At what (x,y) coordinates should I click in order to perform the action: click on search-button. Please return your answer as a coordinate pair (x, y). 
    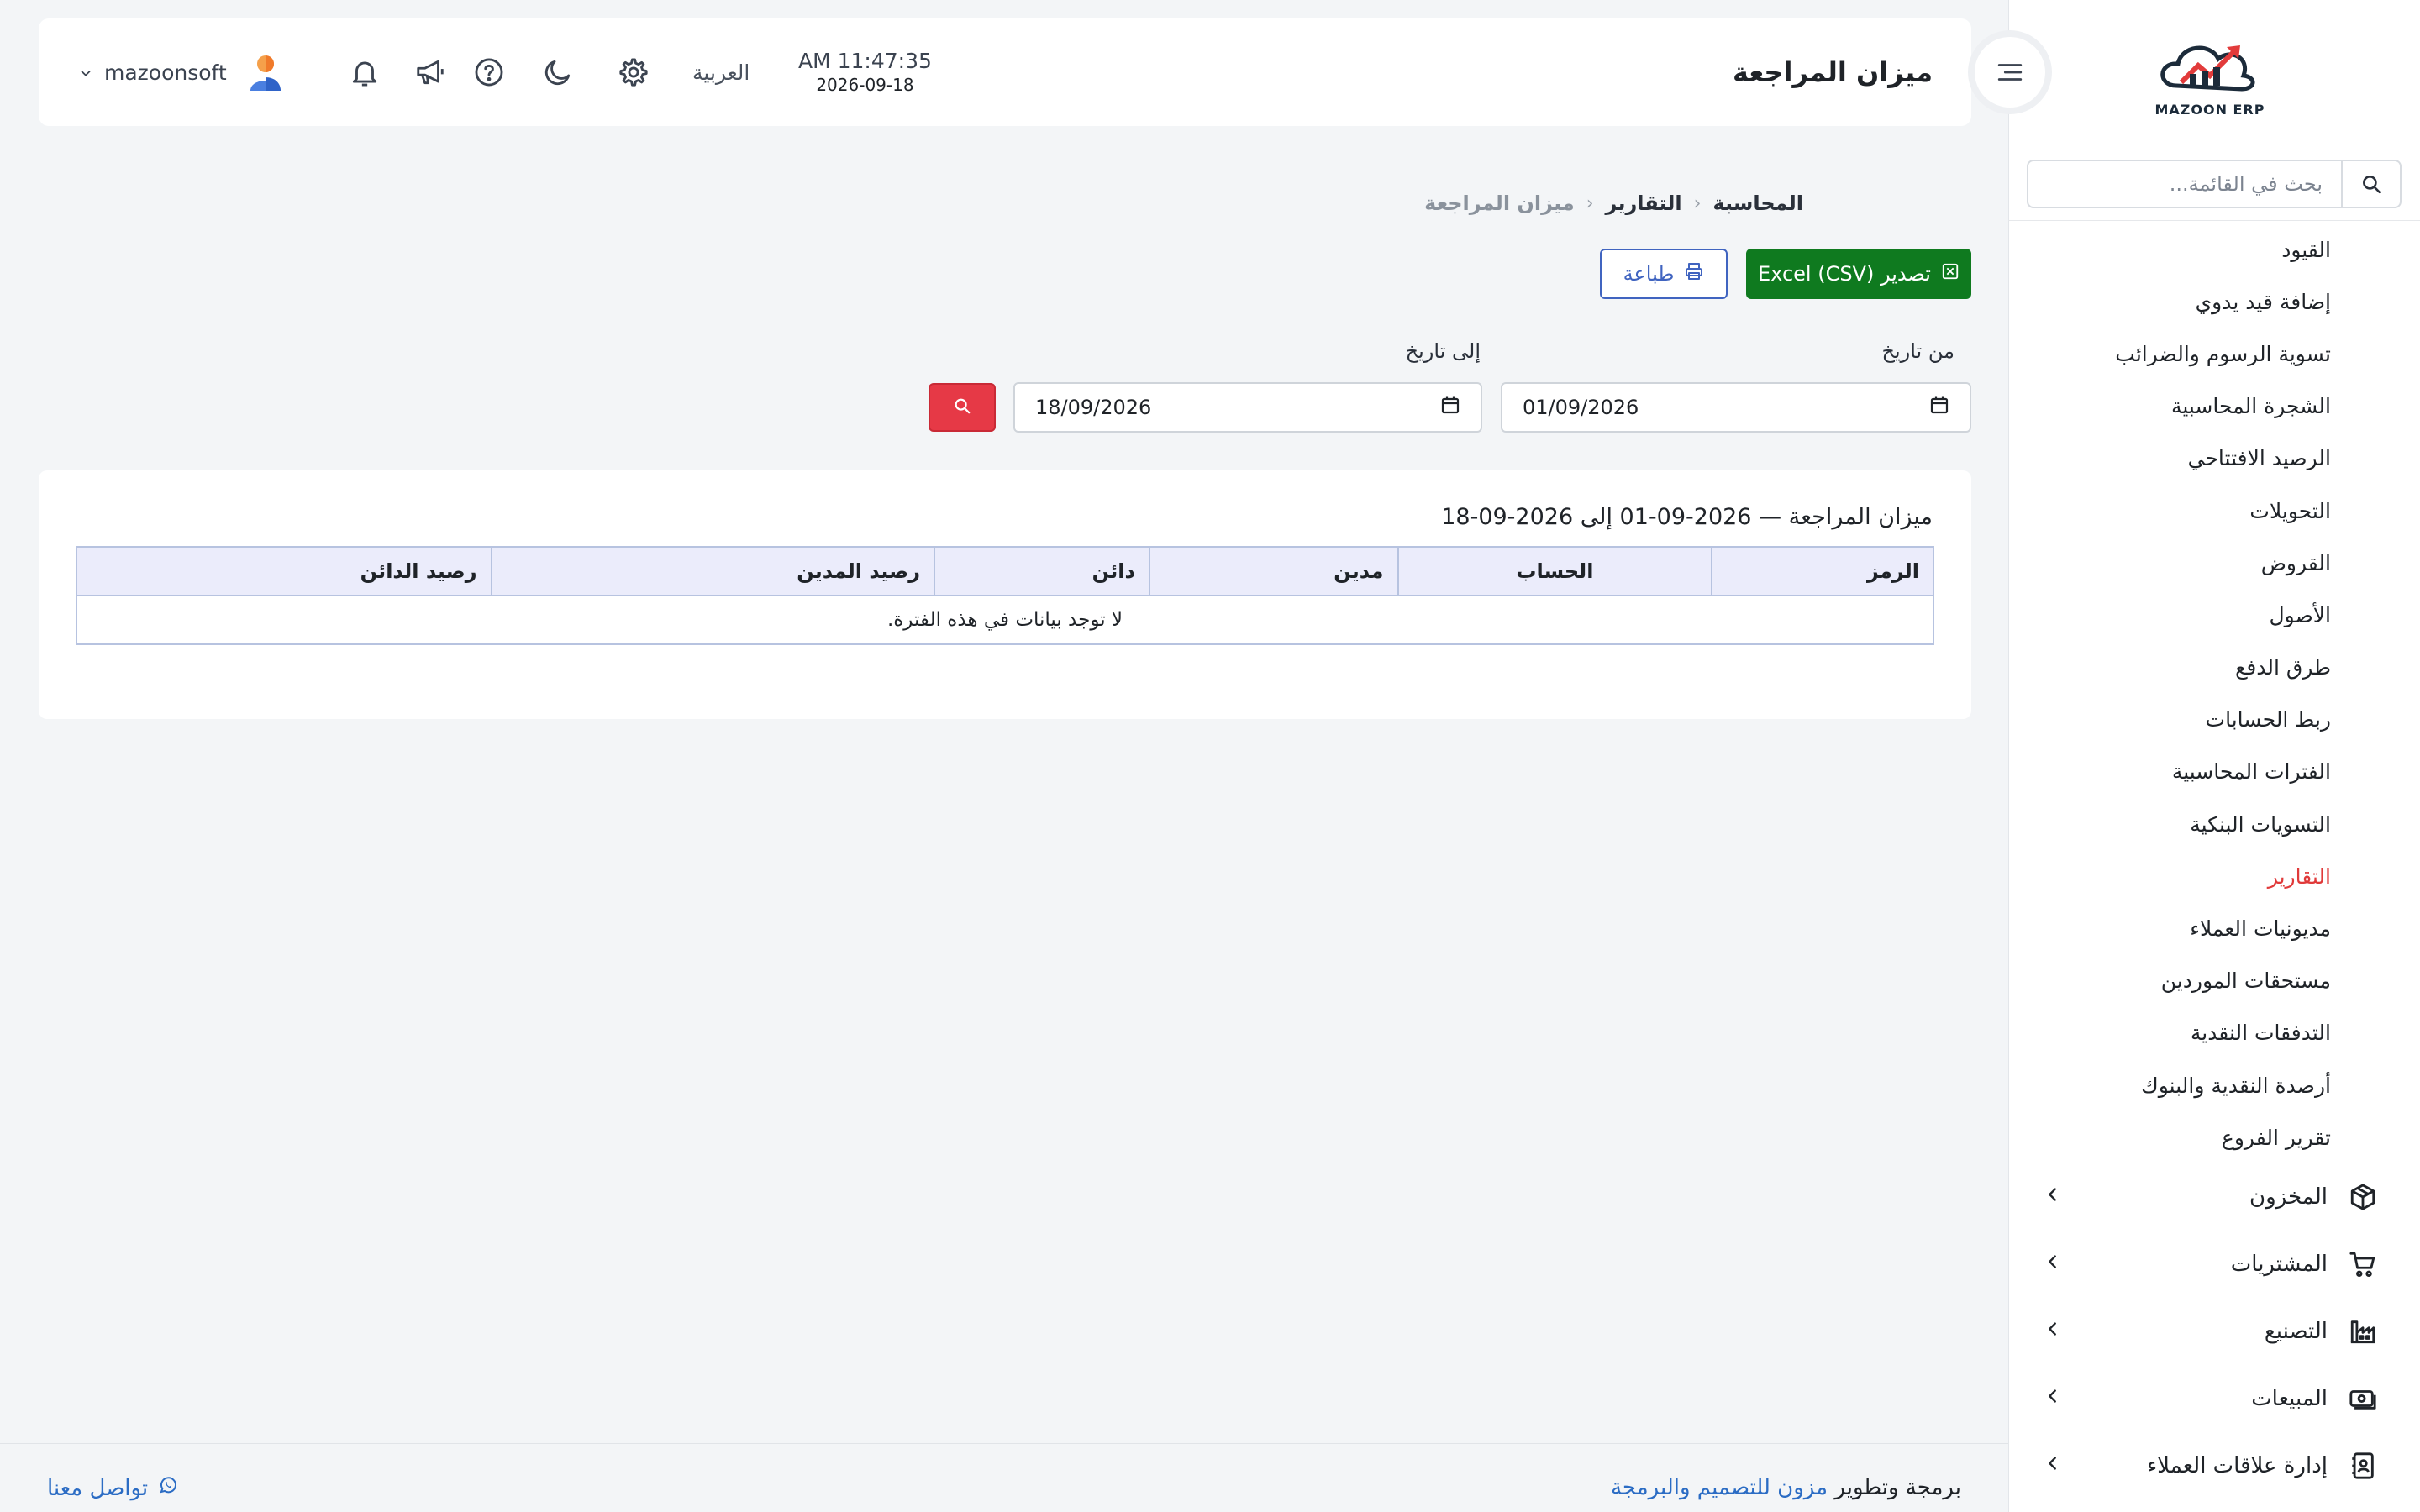
    Looking at the image, I should click on (962, 407).